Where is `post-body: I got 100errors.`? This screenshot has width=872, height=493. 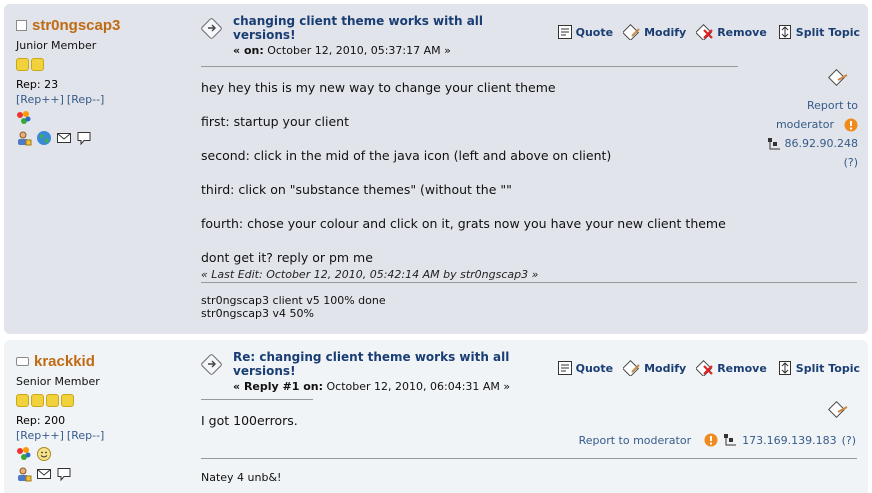 post-body: I got 100errors. is located at coordinates (249, 420).